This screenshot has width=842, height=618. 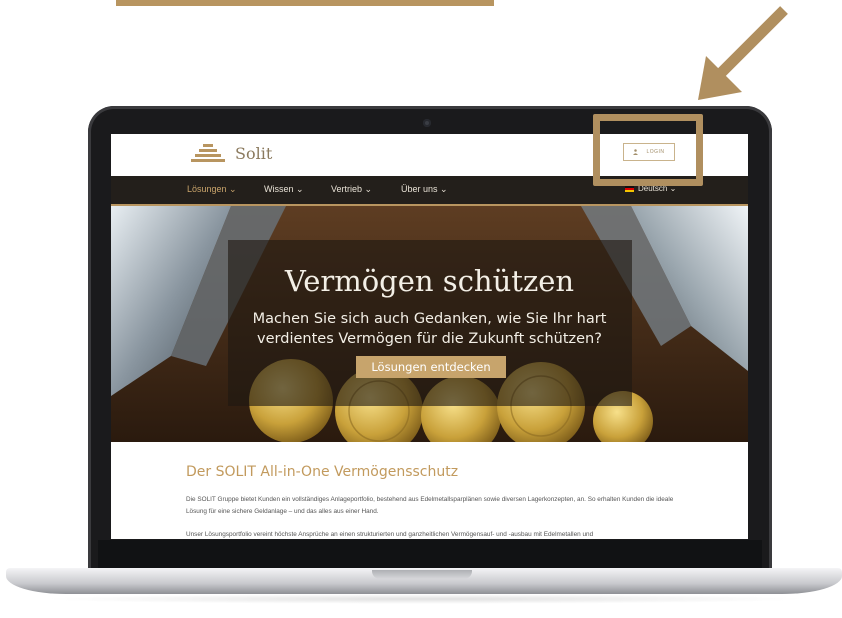 I want to click on arrow-pointer-icon, so click(x=743, y=53).